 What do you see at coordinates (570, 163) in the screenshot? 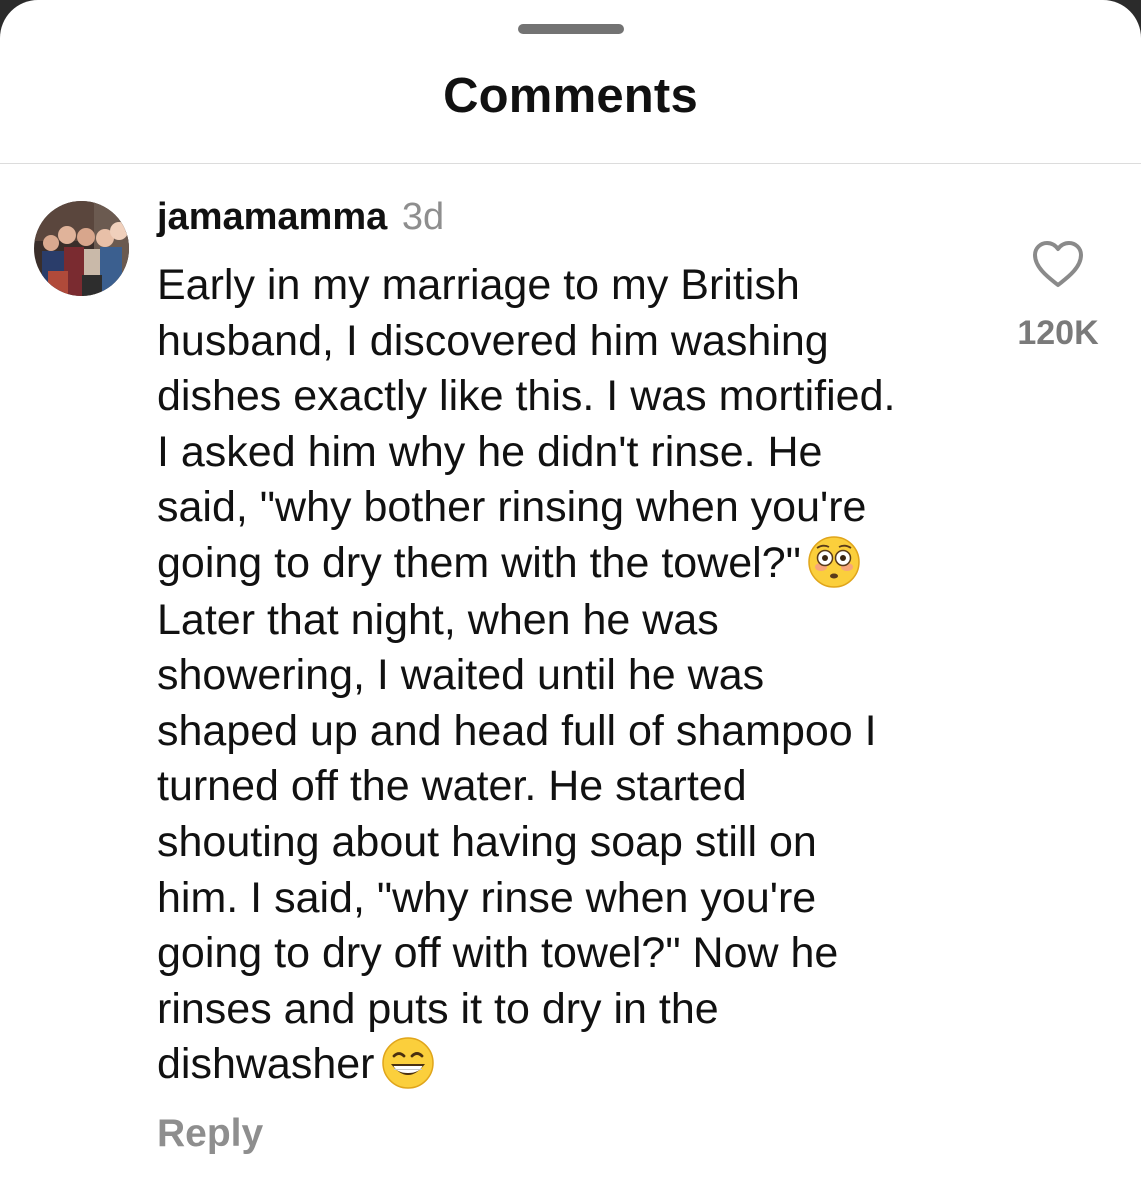
I see `header-divider` at bounding box center [570, 163].